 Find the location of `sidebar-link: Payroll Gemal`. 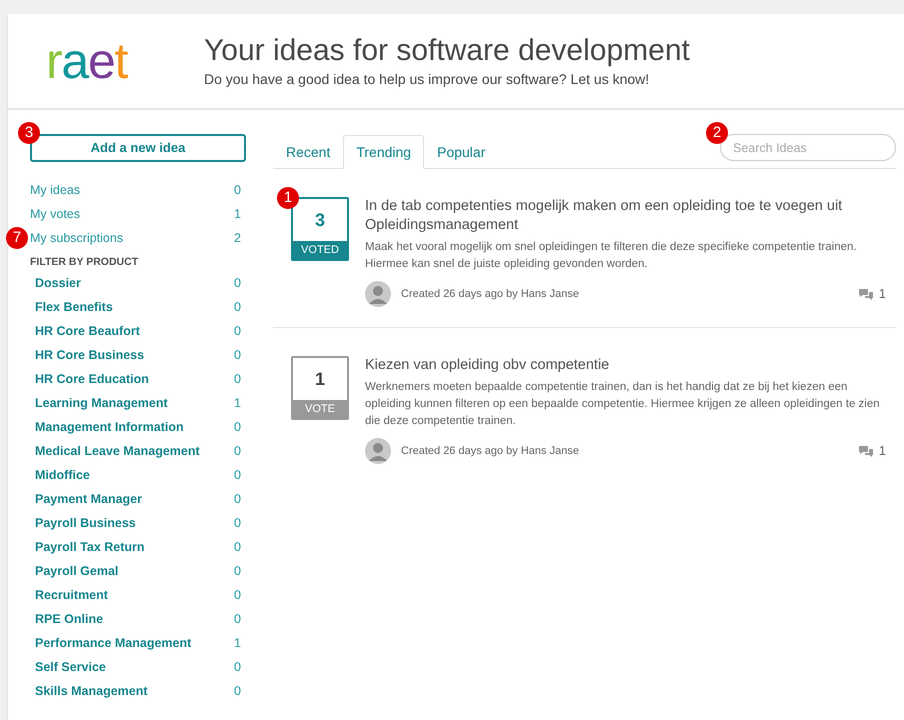

sidebar-link: Payroll Gemal is located at coordinates (74, 572).